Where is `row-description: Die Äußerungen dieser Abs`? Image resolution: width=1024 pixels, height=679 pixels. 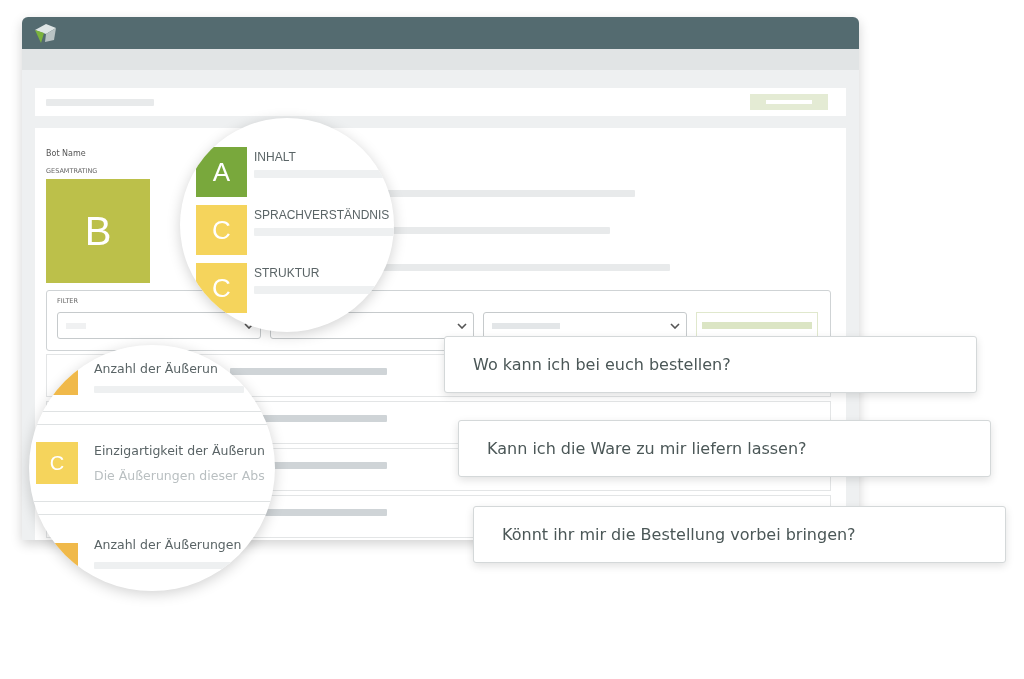
row-description: Die Äußerungen dieser Abs is located at coordinates (179, 475).